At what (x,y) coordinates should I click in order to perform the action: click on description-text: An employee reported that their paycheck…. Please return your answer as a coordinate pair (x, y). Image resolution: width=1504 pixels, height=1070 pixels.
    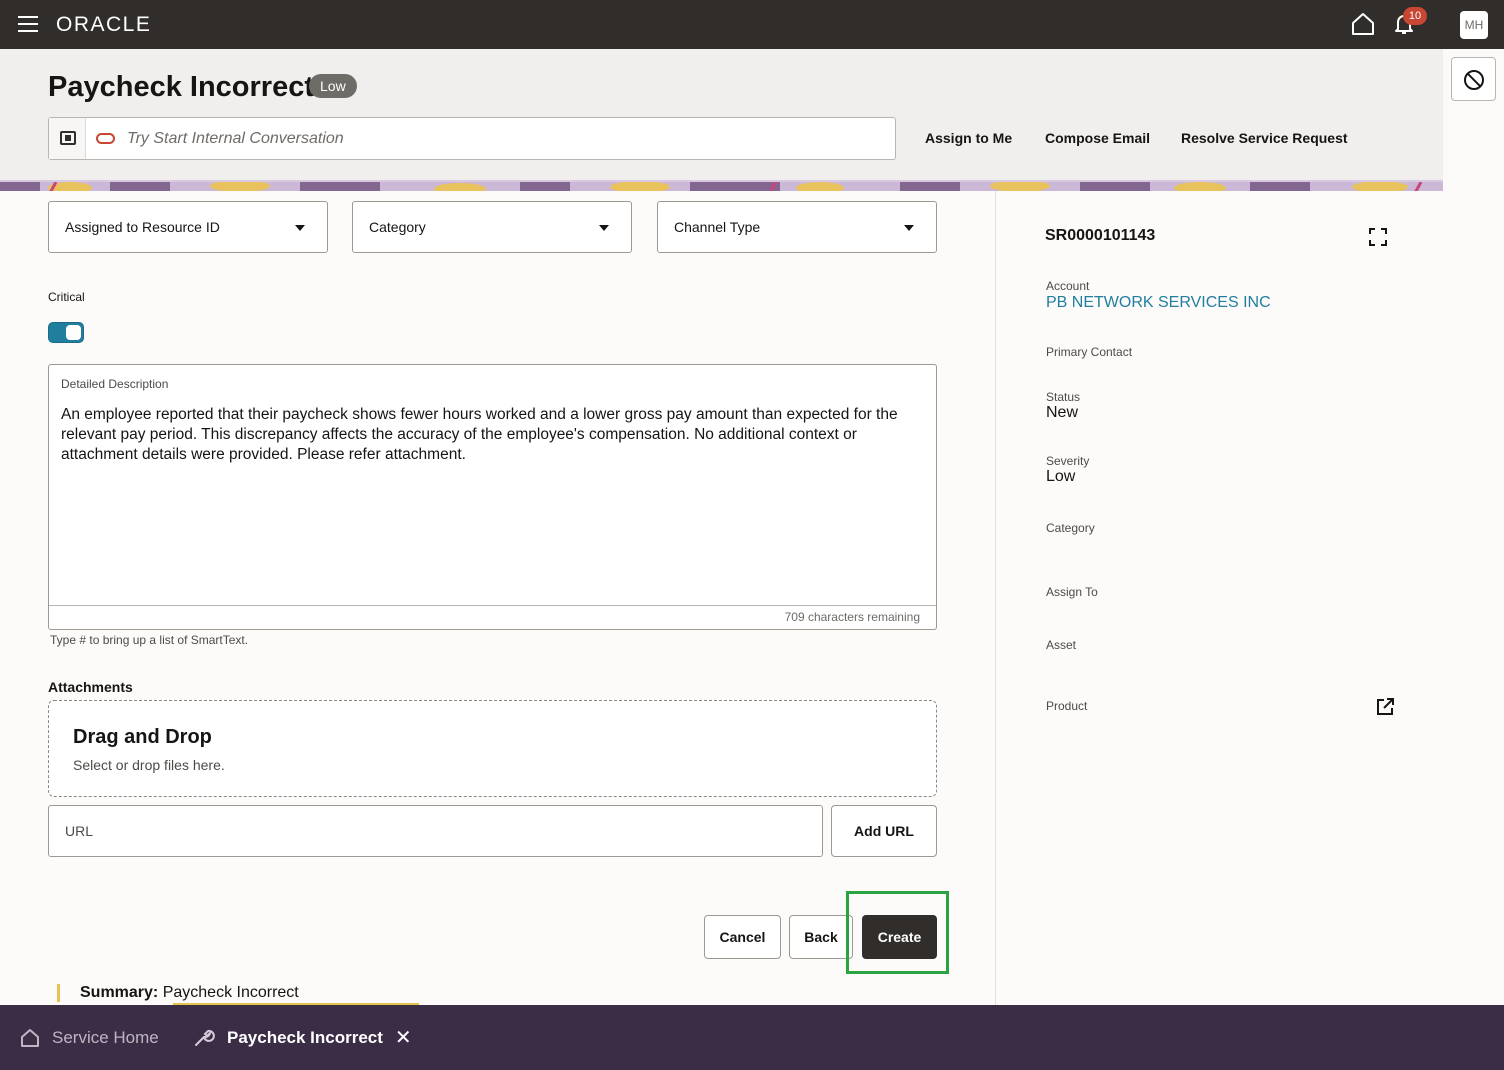
    Looking at the image, I should click on (494, 435).